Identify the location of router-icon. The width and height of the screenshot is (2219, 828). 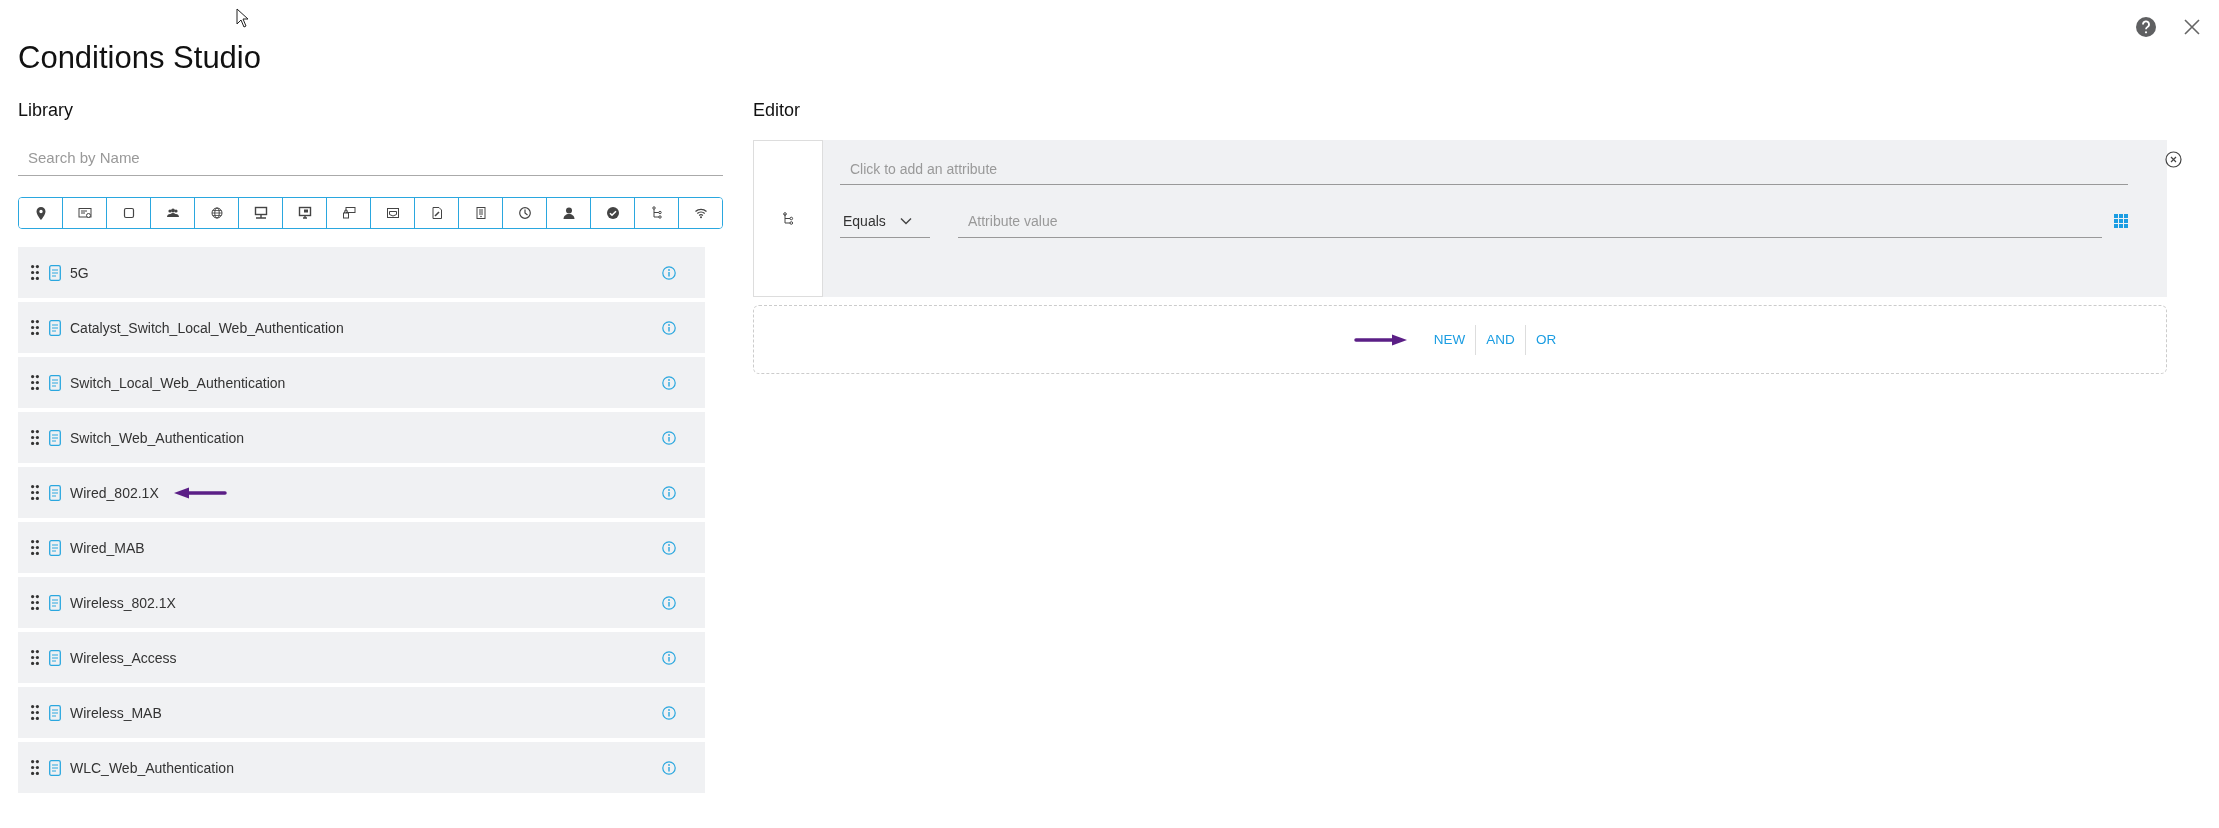
(392, 213).